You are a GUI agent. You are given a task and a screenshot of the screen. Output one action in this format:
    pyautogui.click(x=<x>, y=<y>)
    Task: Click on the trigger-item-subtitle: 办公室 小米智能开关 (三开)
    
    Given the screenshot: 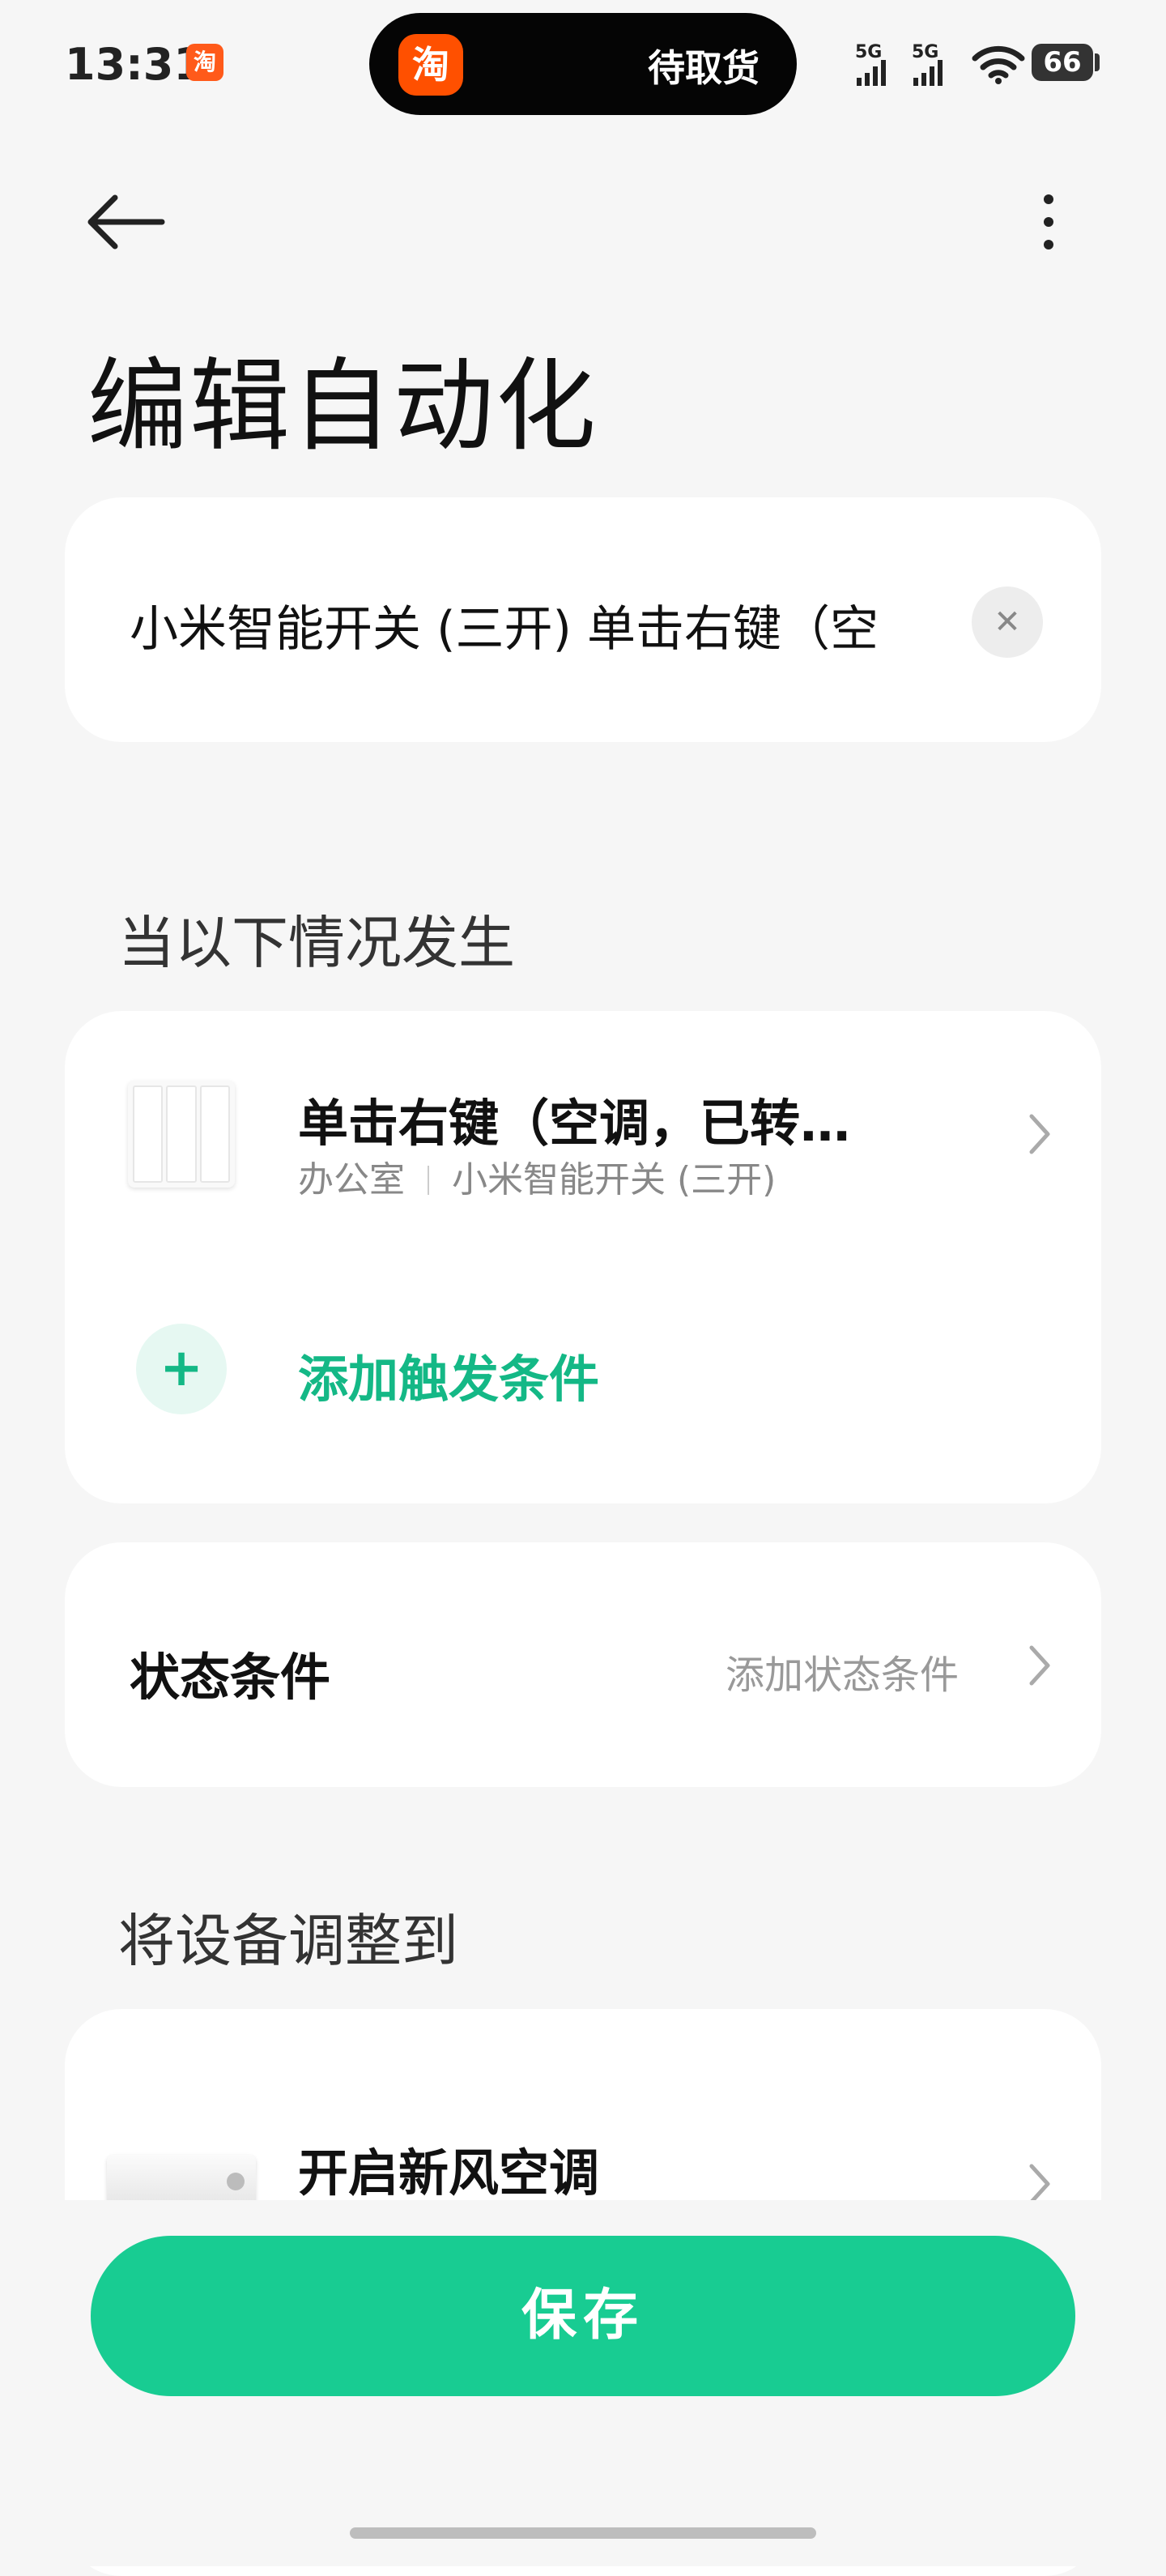 What is the action you would take?
    pyautogui.click(x=537, y=1176)
    